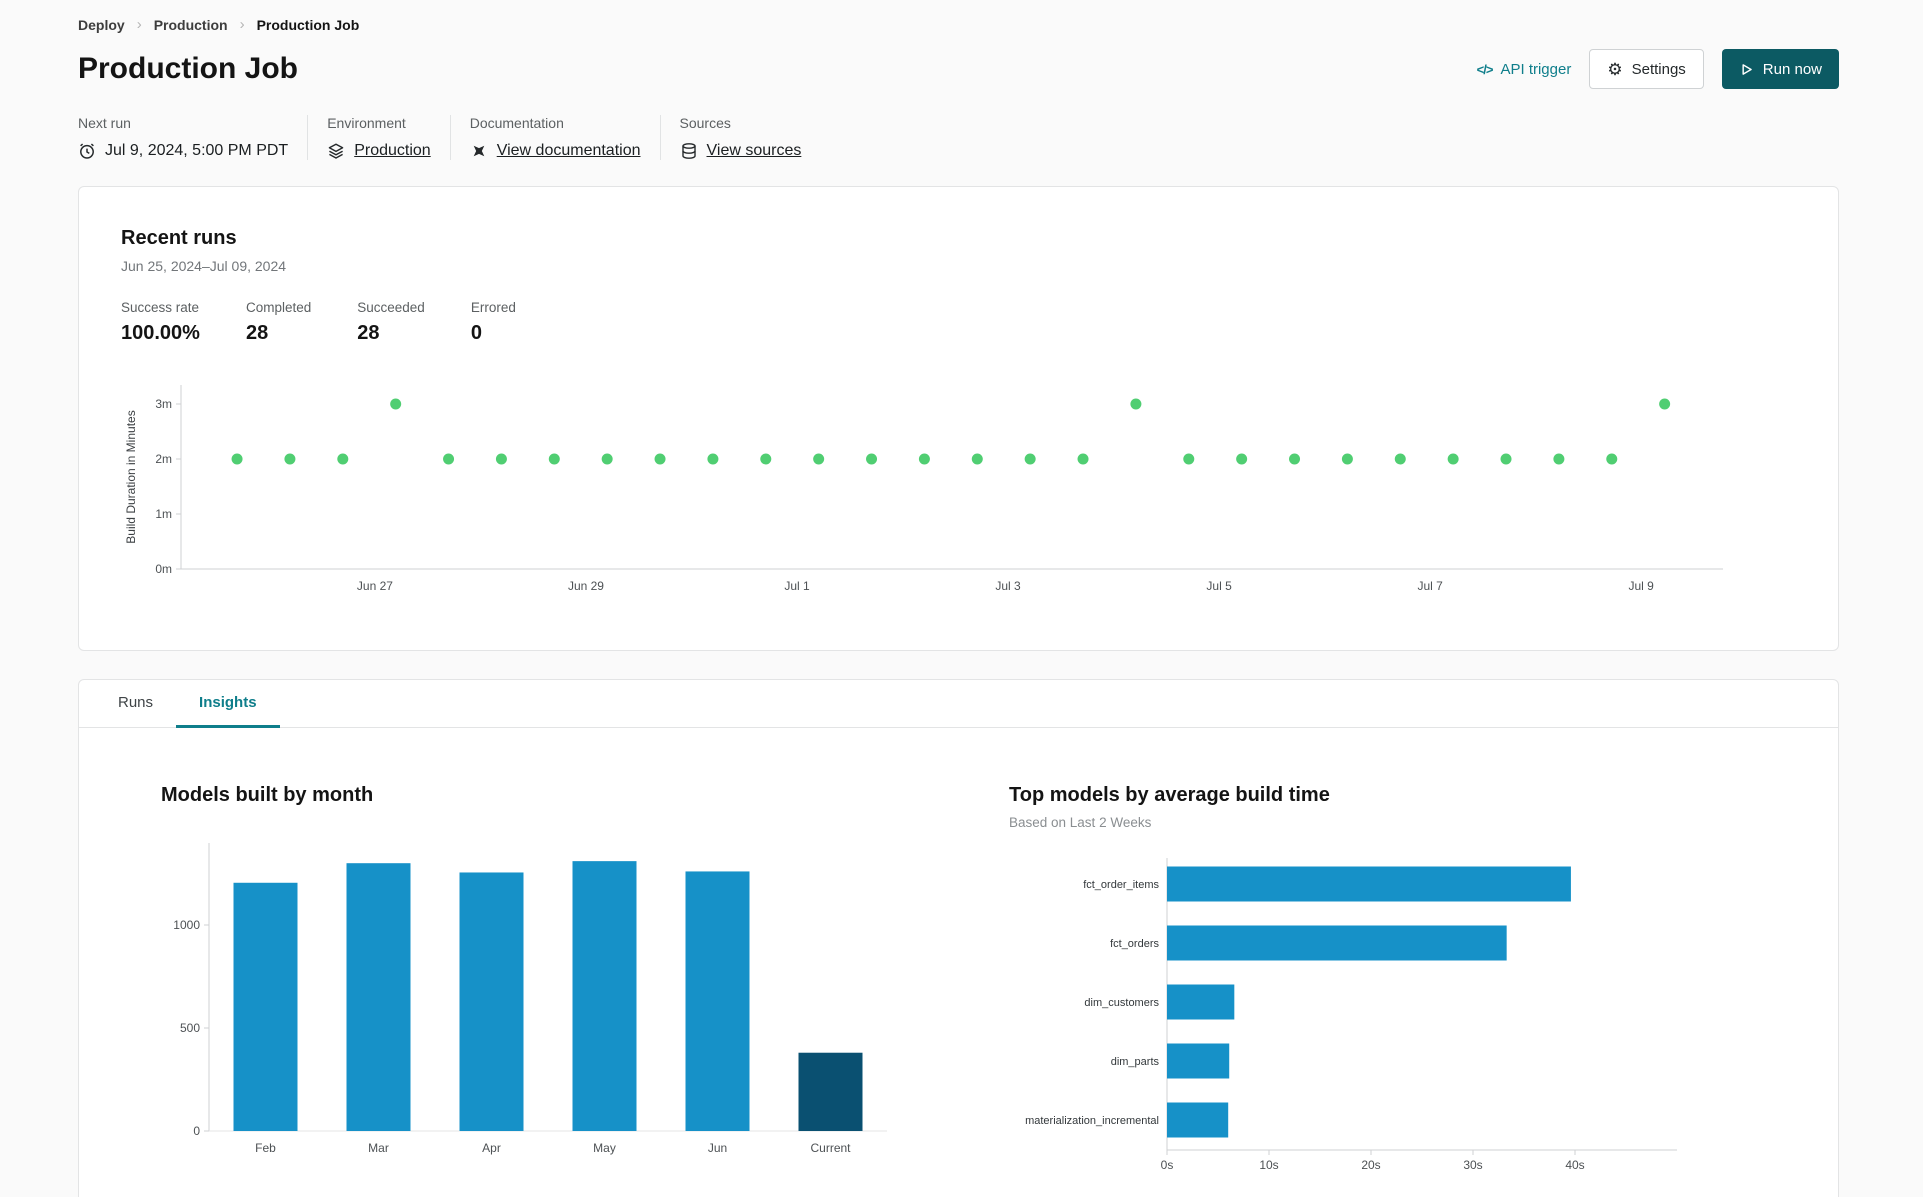 Image resolution: width=1923 pixels, height=1197 pixels. What do you see at coordinates (1092, 1121) in the screenshot?
I see `model-name-label: materialization_incremental` at bounding box center [1092, 1121].